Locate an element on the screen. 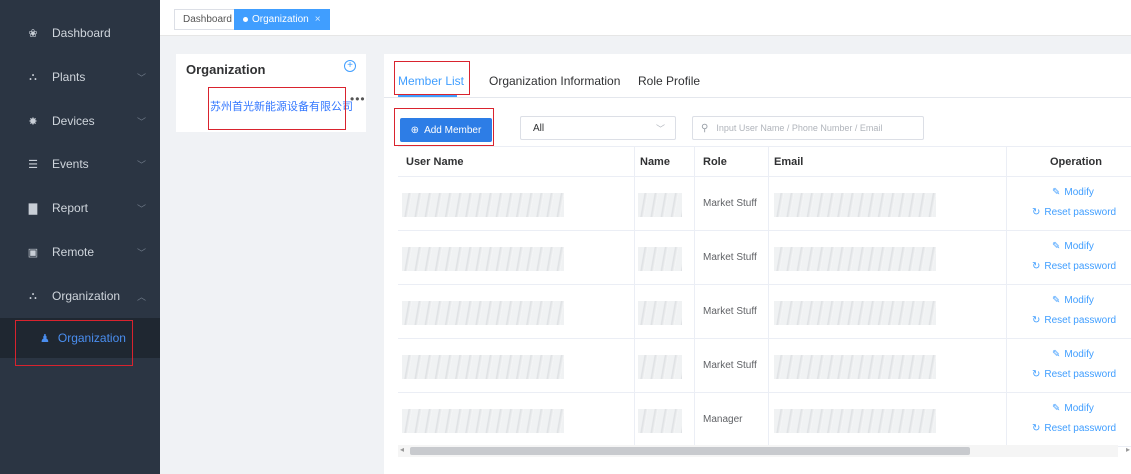 The height and width of the screenshot is (474, 1131). plant-icon: ⛬ is located at coordinates (33, 76).